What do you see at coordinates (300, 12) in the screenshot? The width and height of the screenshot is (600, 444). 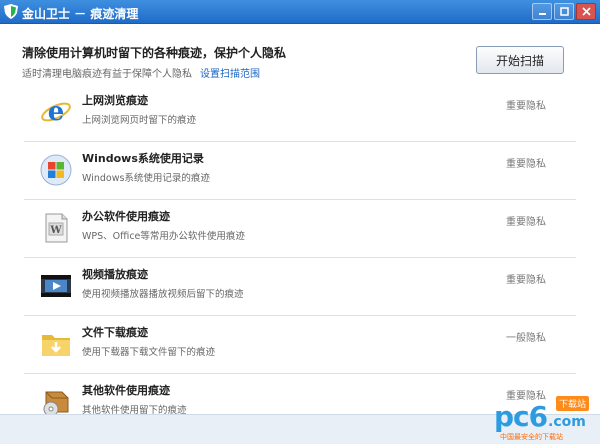 I see `title-bar: 金山卫士 － 痕迹清理` at bounding box center [300, 12].